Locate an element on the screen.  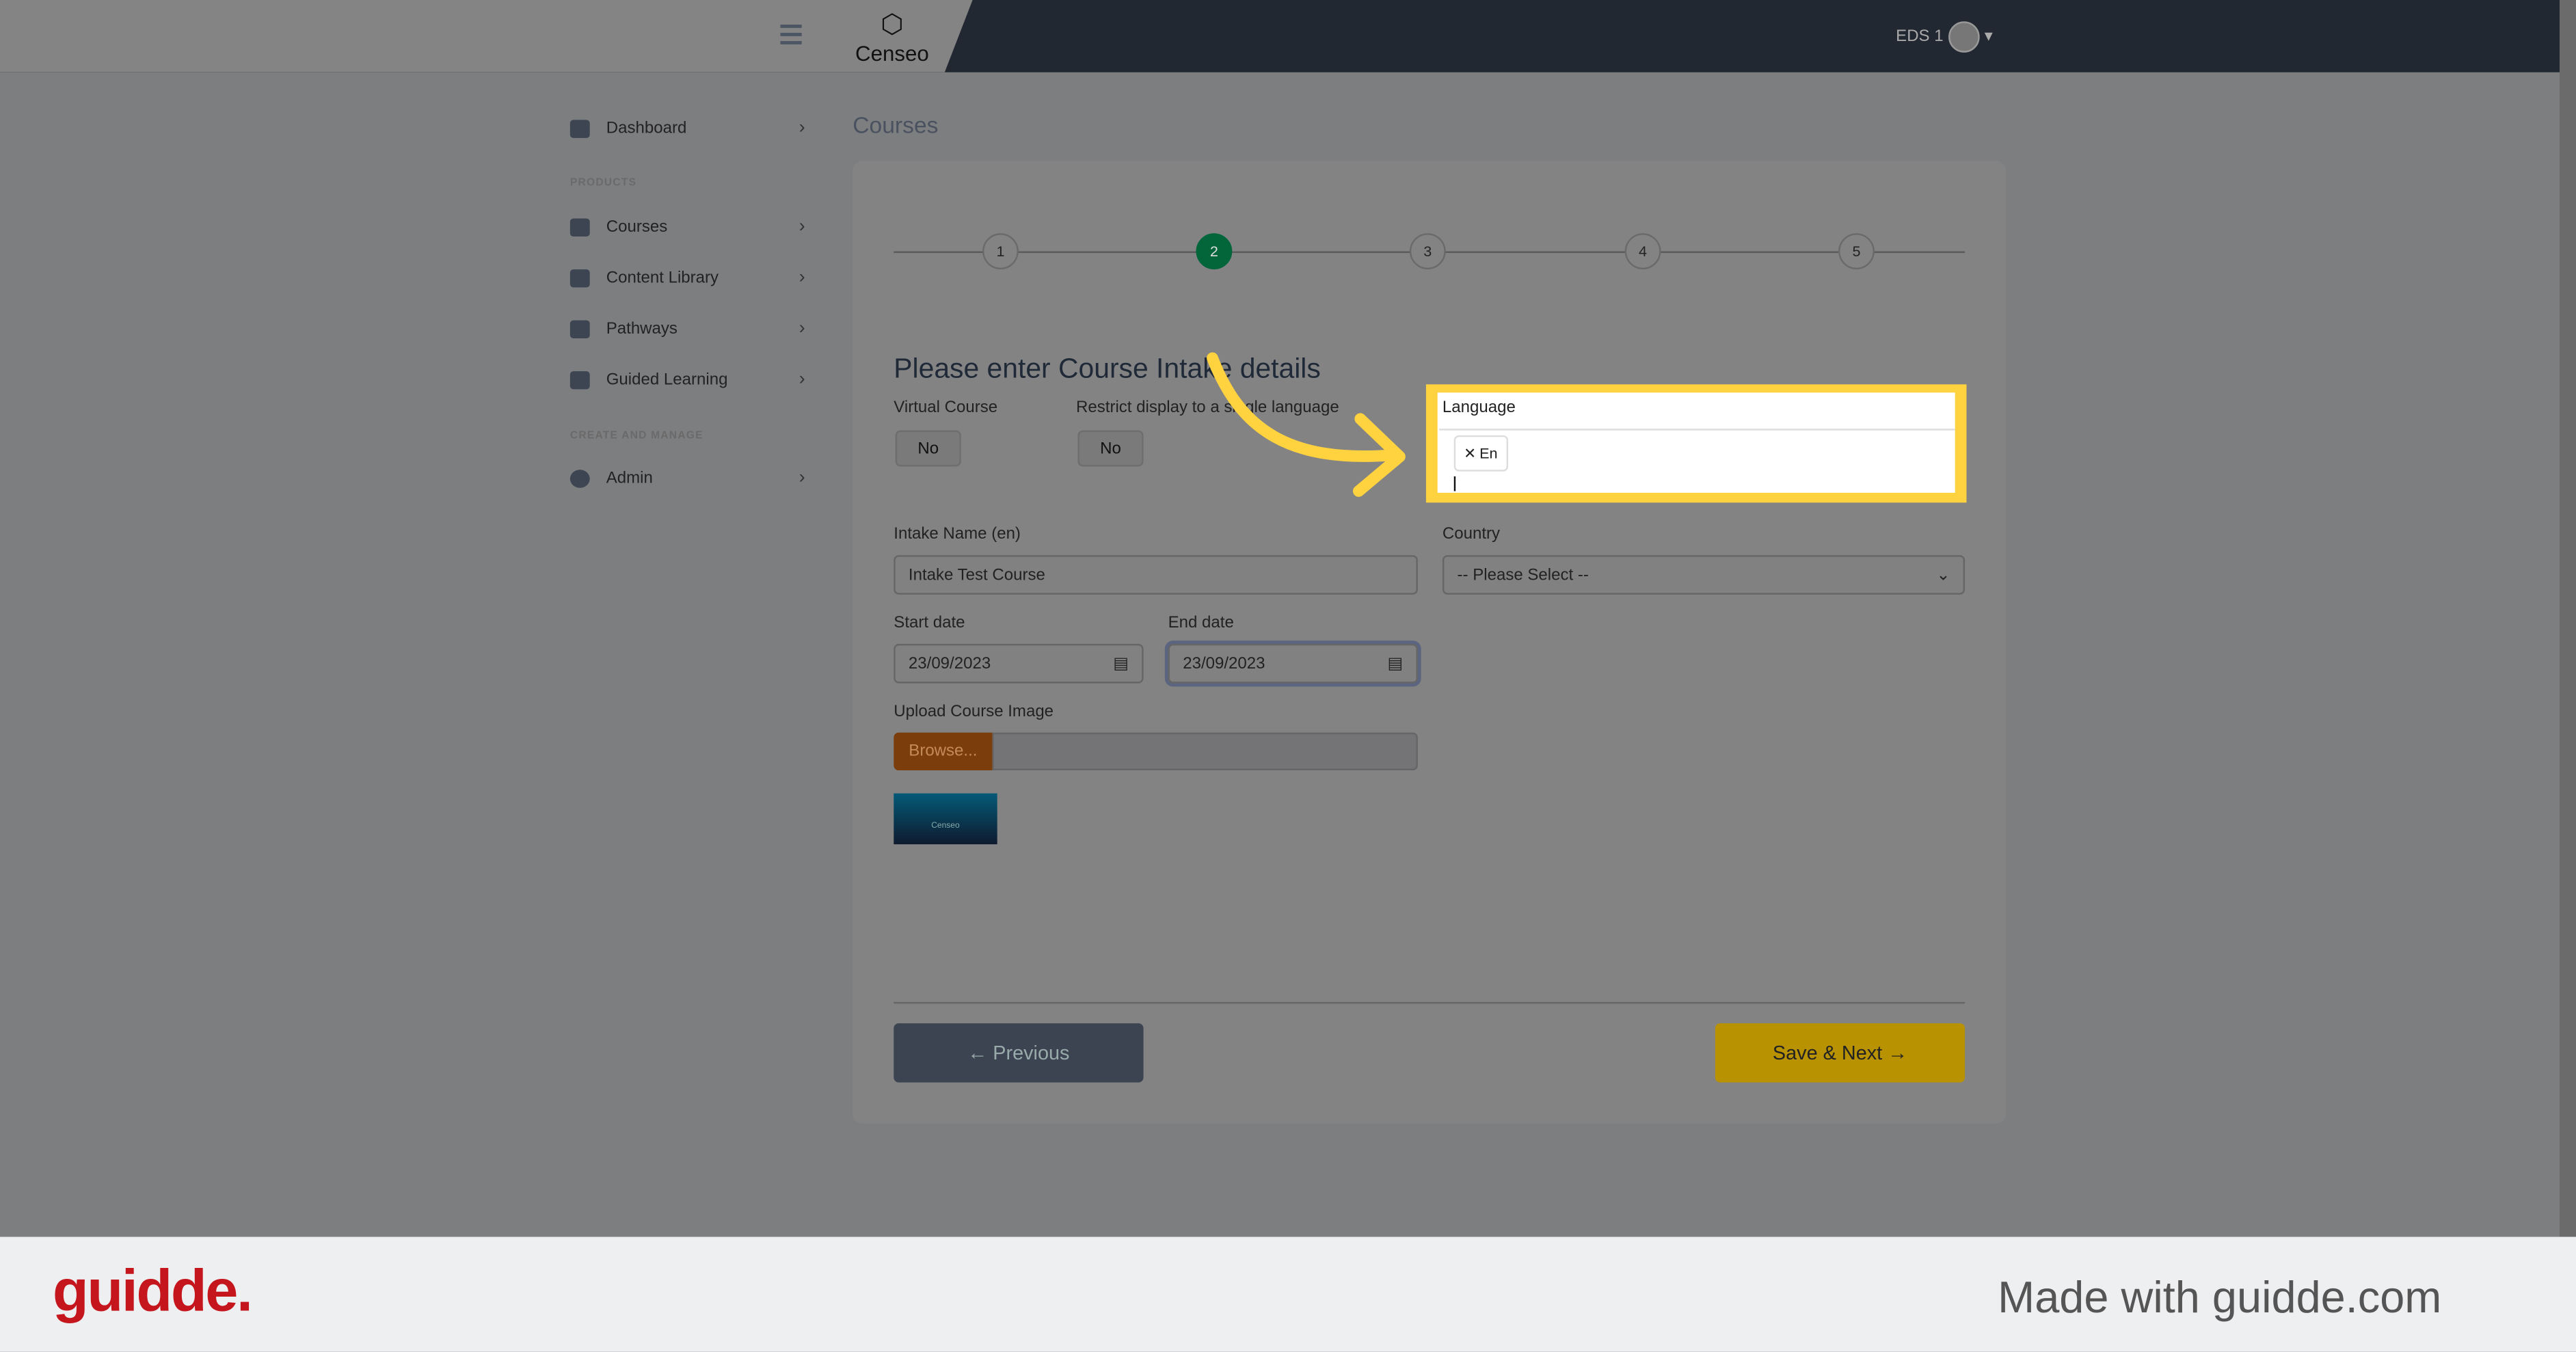
gear-icon is located at coordinates (579, 478).